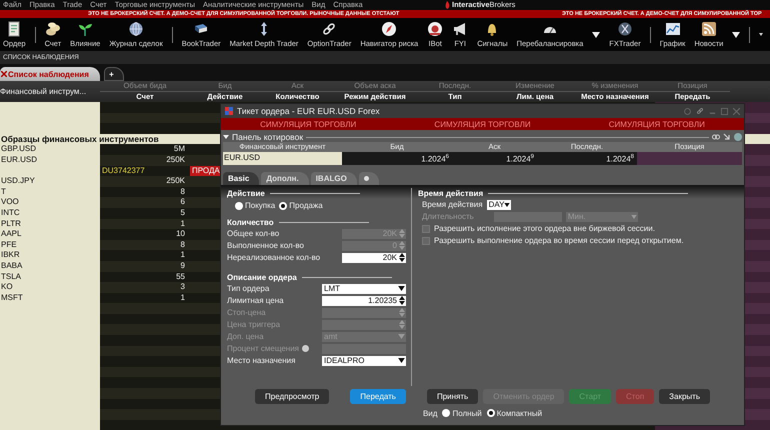 This screenshot has height=430, width=770. What do you see at coordinates (180, 277) in the screenshot?
I see `table-cell-text: 55` at bounding box center [180, 277].